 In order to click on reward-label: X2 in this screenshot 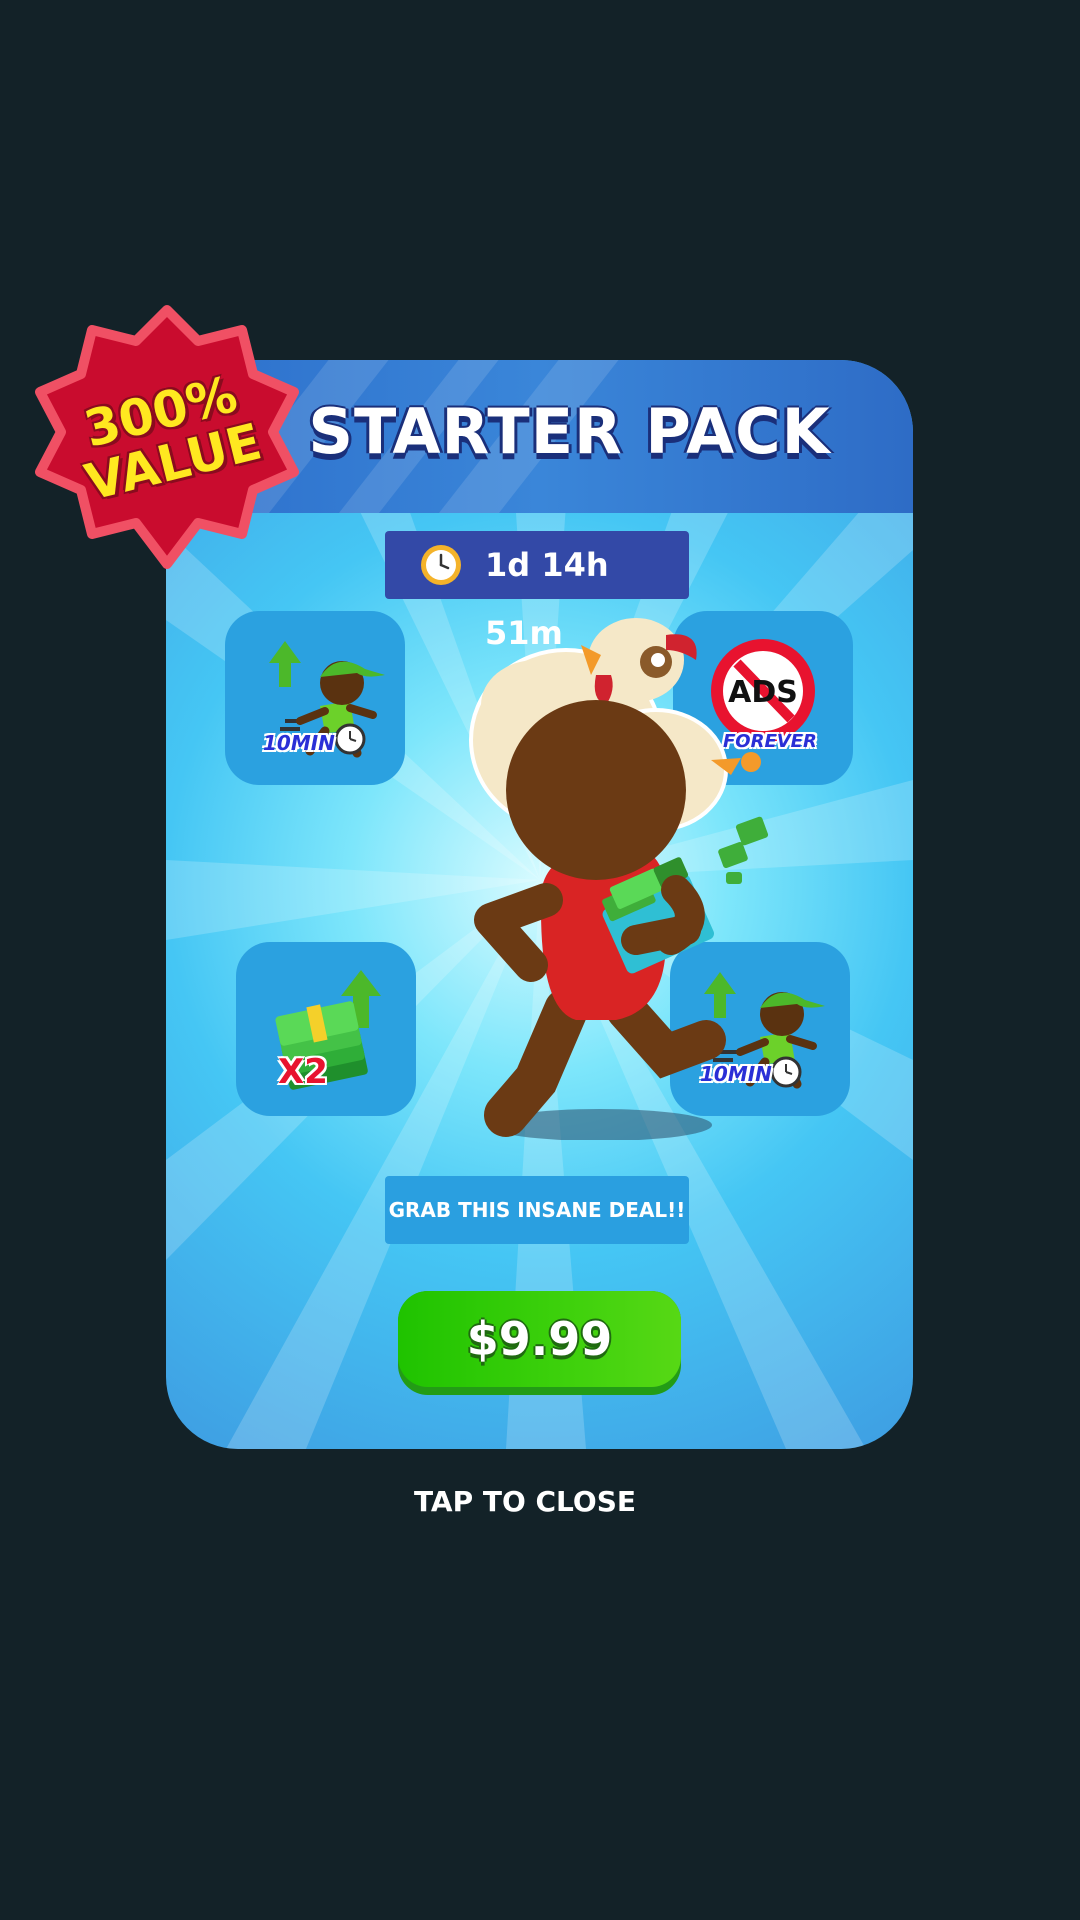, I will do `click(303, 1072)`.